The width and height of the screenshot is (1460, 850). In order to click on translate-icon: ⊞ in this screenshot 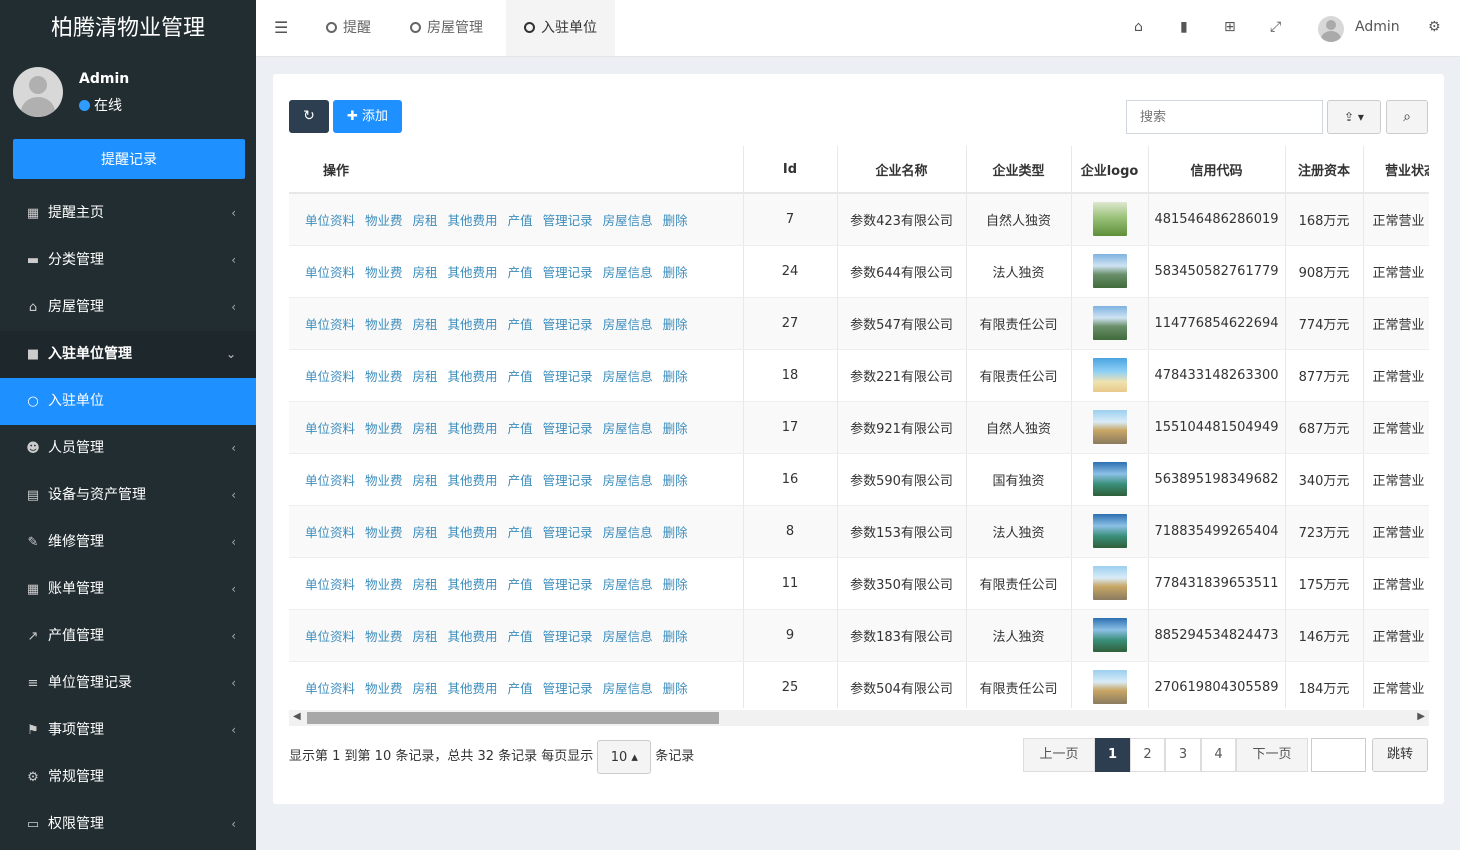, I will do `click(1230, 27)`.